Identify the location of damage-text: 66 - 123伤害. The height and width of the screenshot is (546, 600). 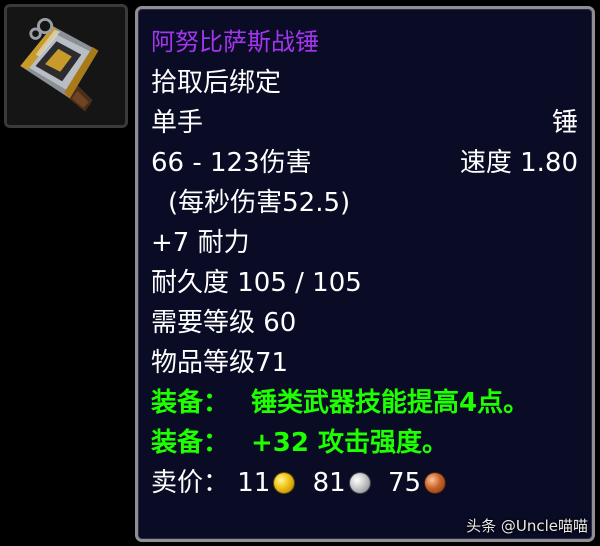
(231, 163).